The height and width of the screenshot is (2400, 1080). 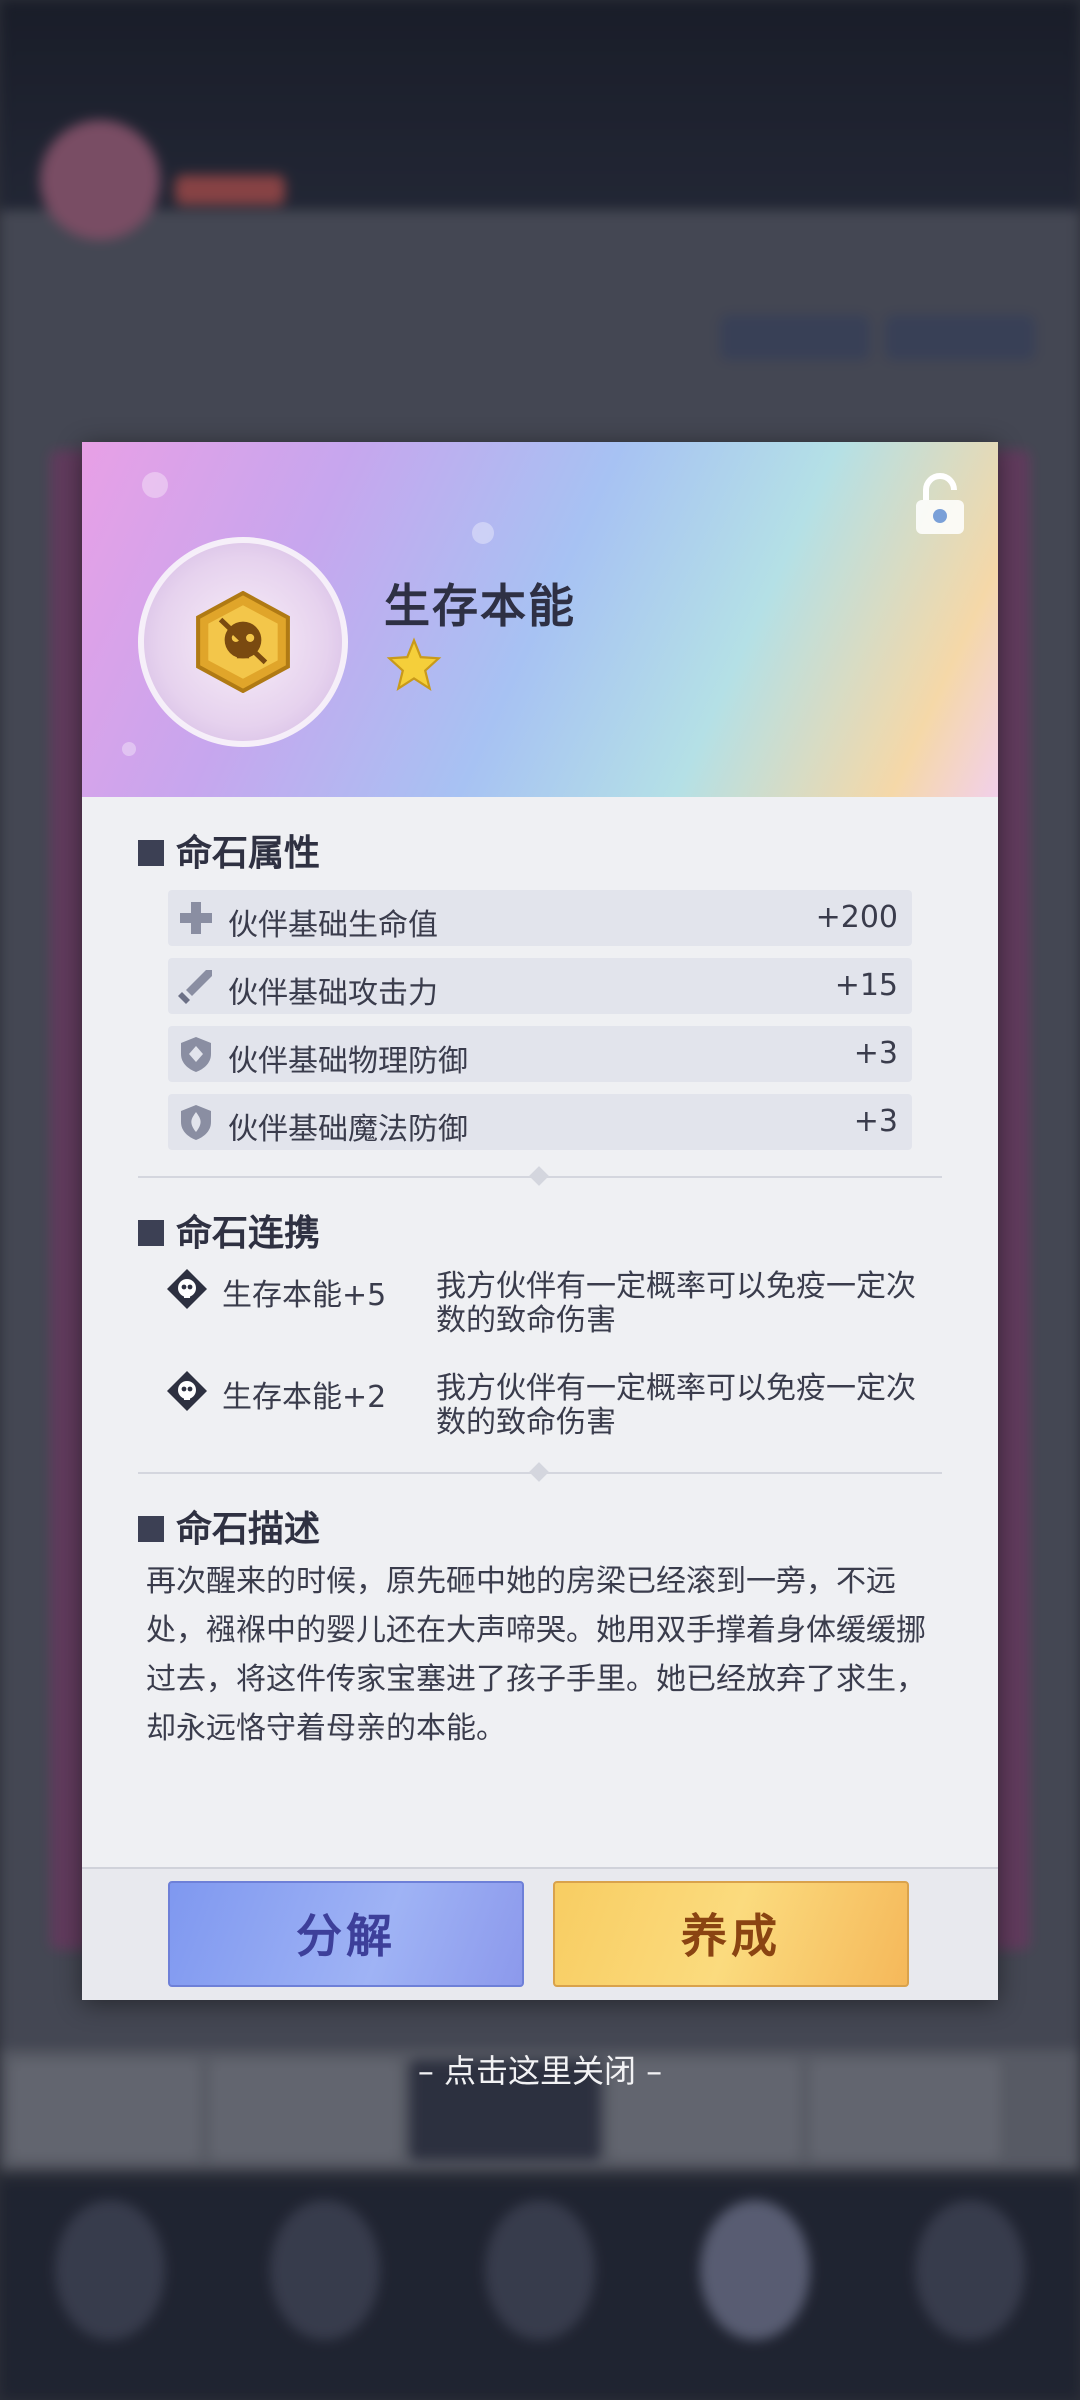 I want to click on tap-to-close-hint: – 点击这里关闭 –, so click(x=540, y=2069).